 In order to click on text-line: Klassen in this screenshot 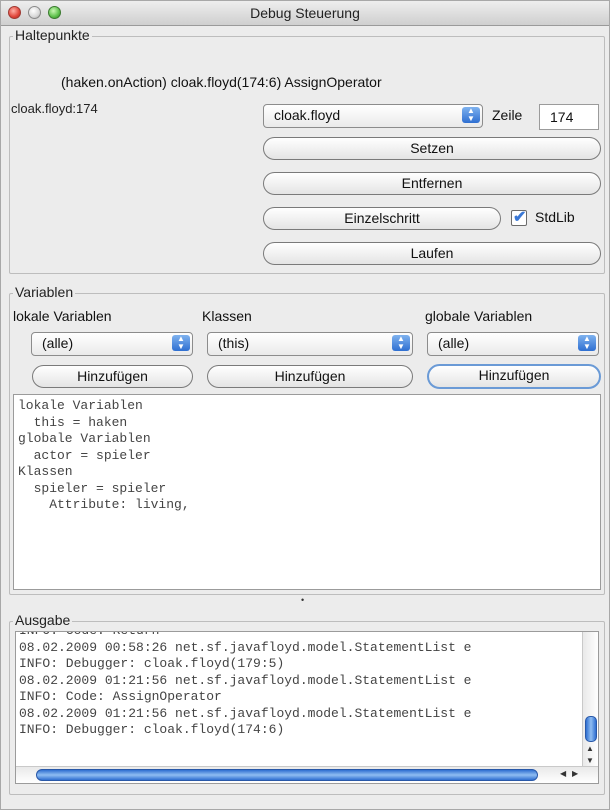, I will do `click(45, 471)`.